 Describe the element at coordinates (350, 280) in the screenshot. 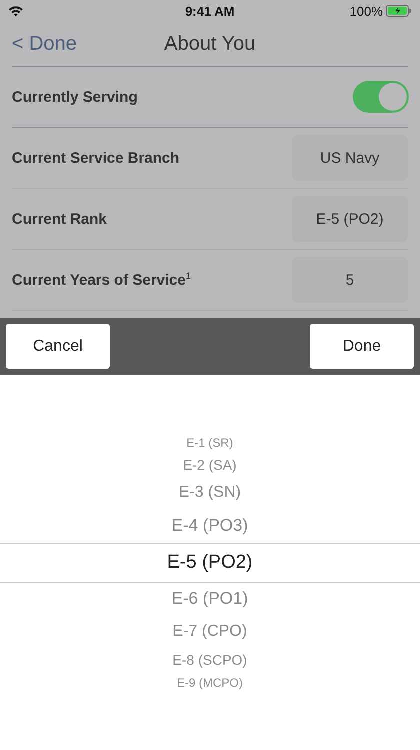

I see `value-button: 5` at that location.